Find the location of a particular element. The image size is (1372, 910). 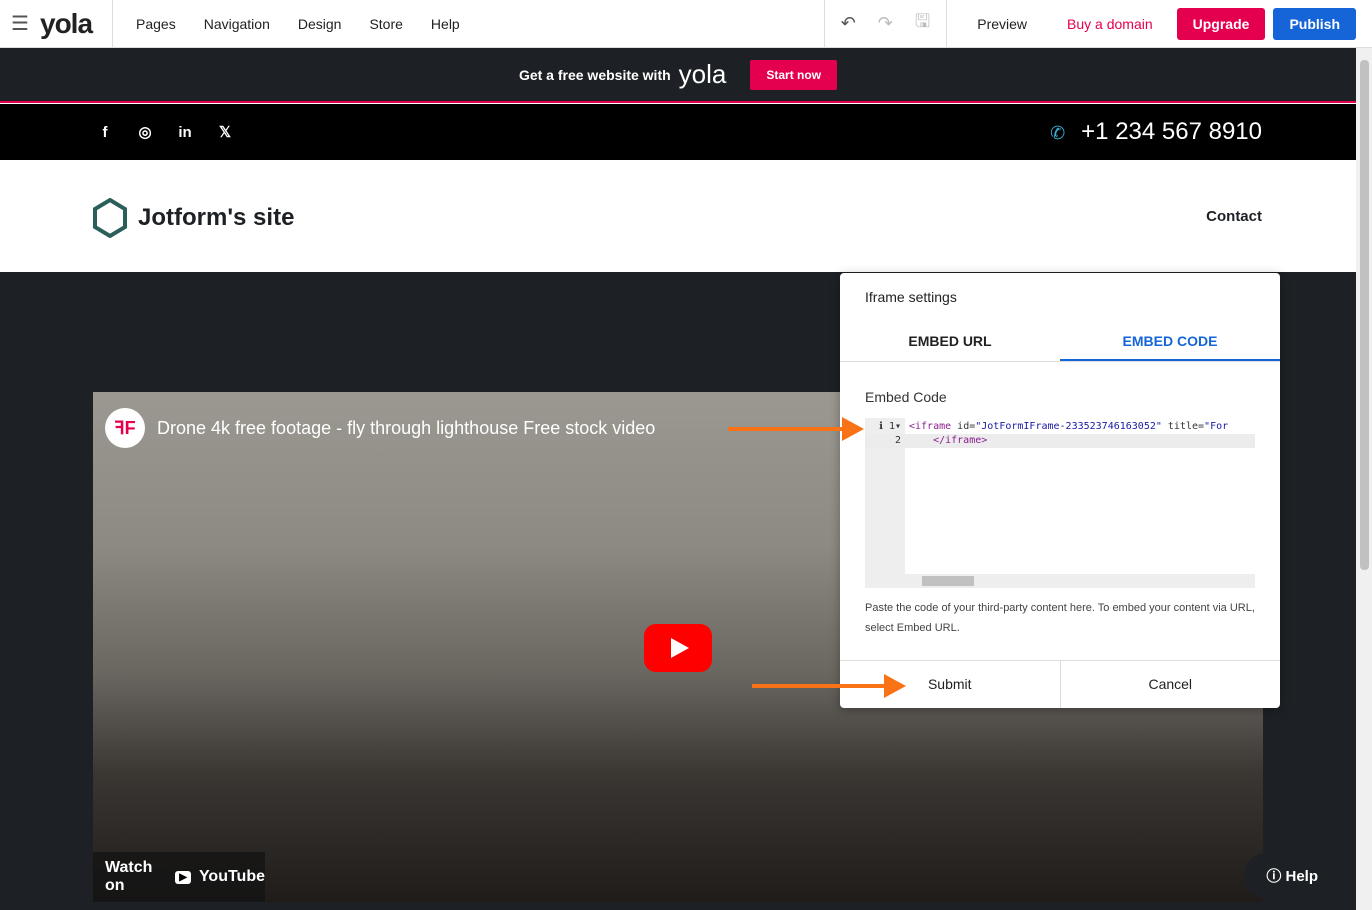

dialog-footer: Submit Cancel is located at coordinates (1060, 684).